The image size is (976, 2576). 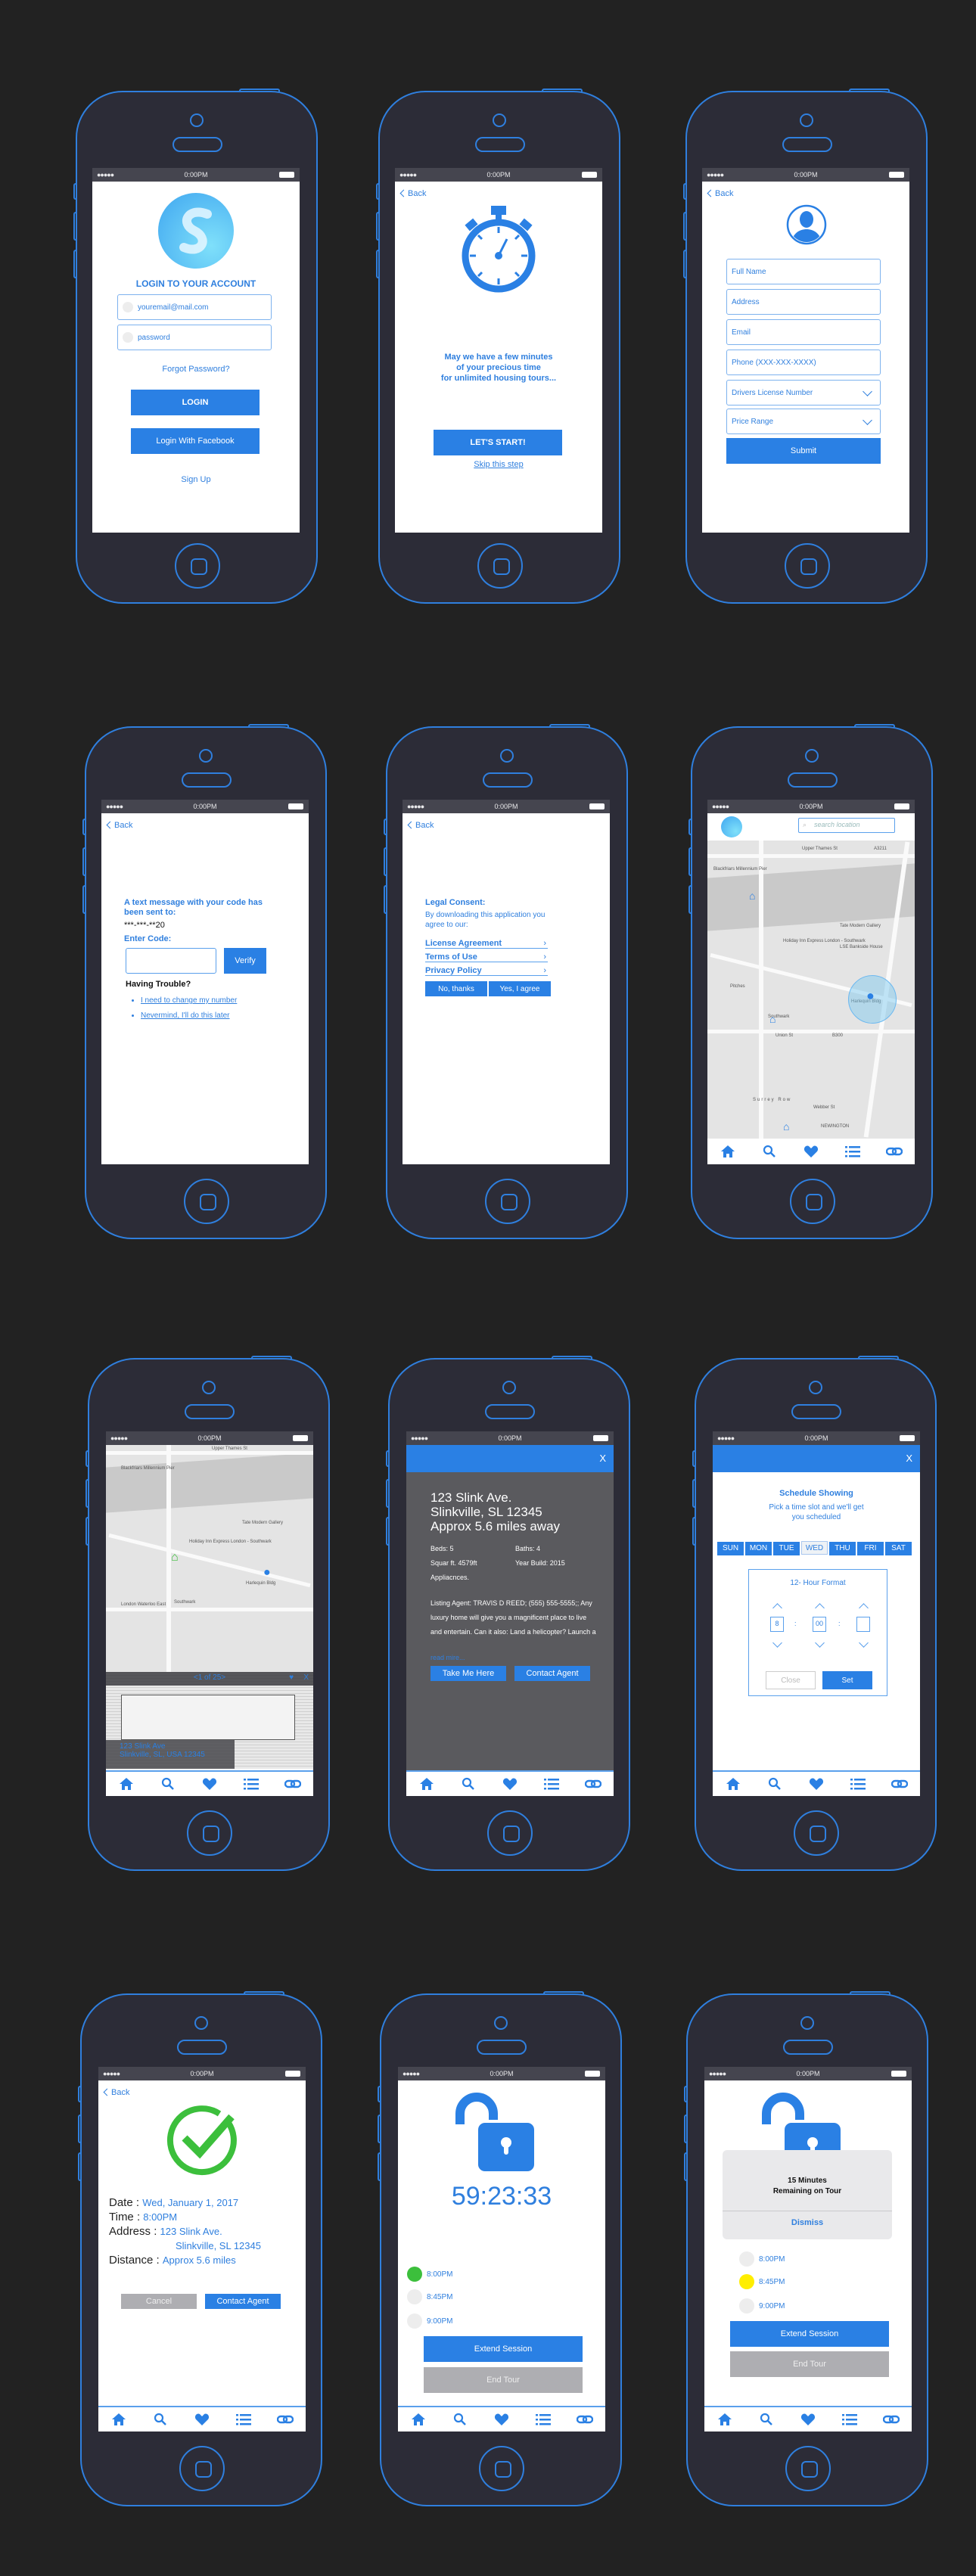 What do you see at coordinates (814, 1548) in the screenshot?
I see `day-wed: WED` at bounding box center [814, 1548].